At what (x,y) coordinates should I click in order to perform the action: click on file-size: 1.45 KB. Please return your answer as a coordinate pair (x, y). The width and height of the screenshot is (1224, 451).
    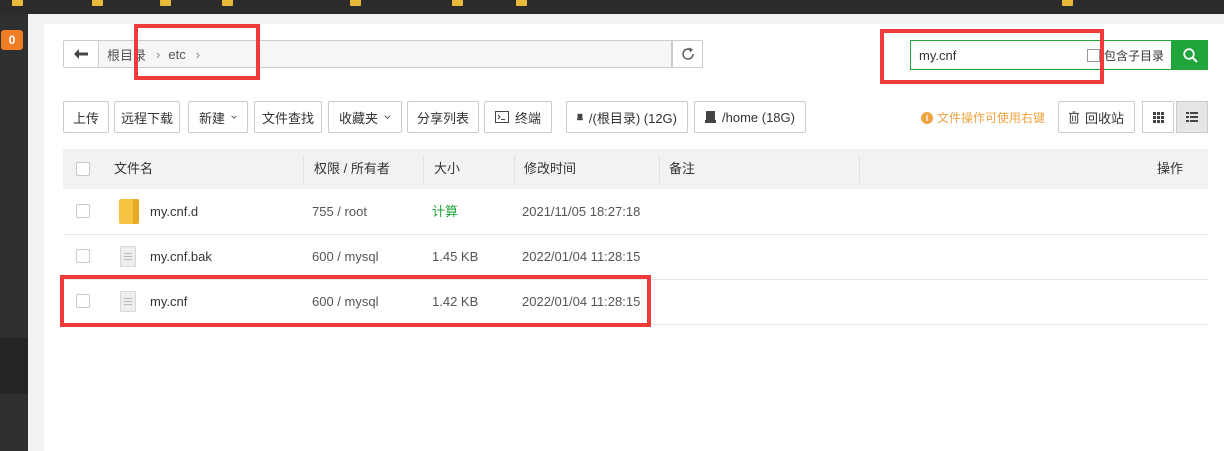
    Looking at the image, I should click on (455, 256).